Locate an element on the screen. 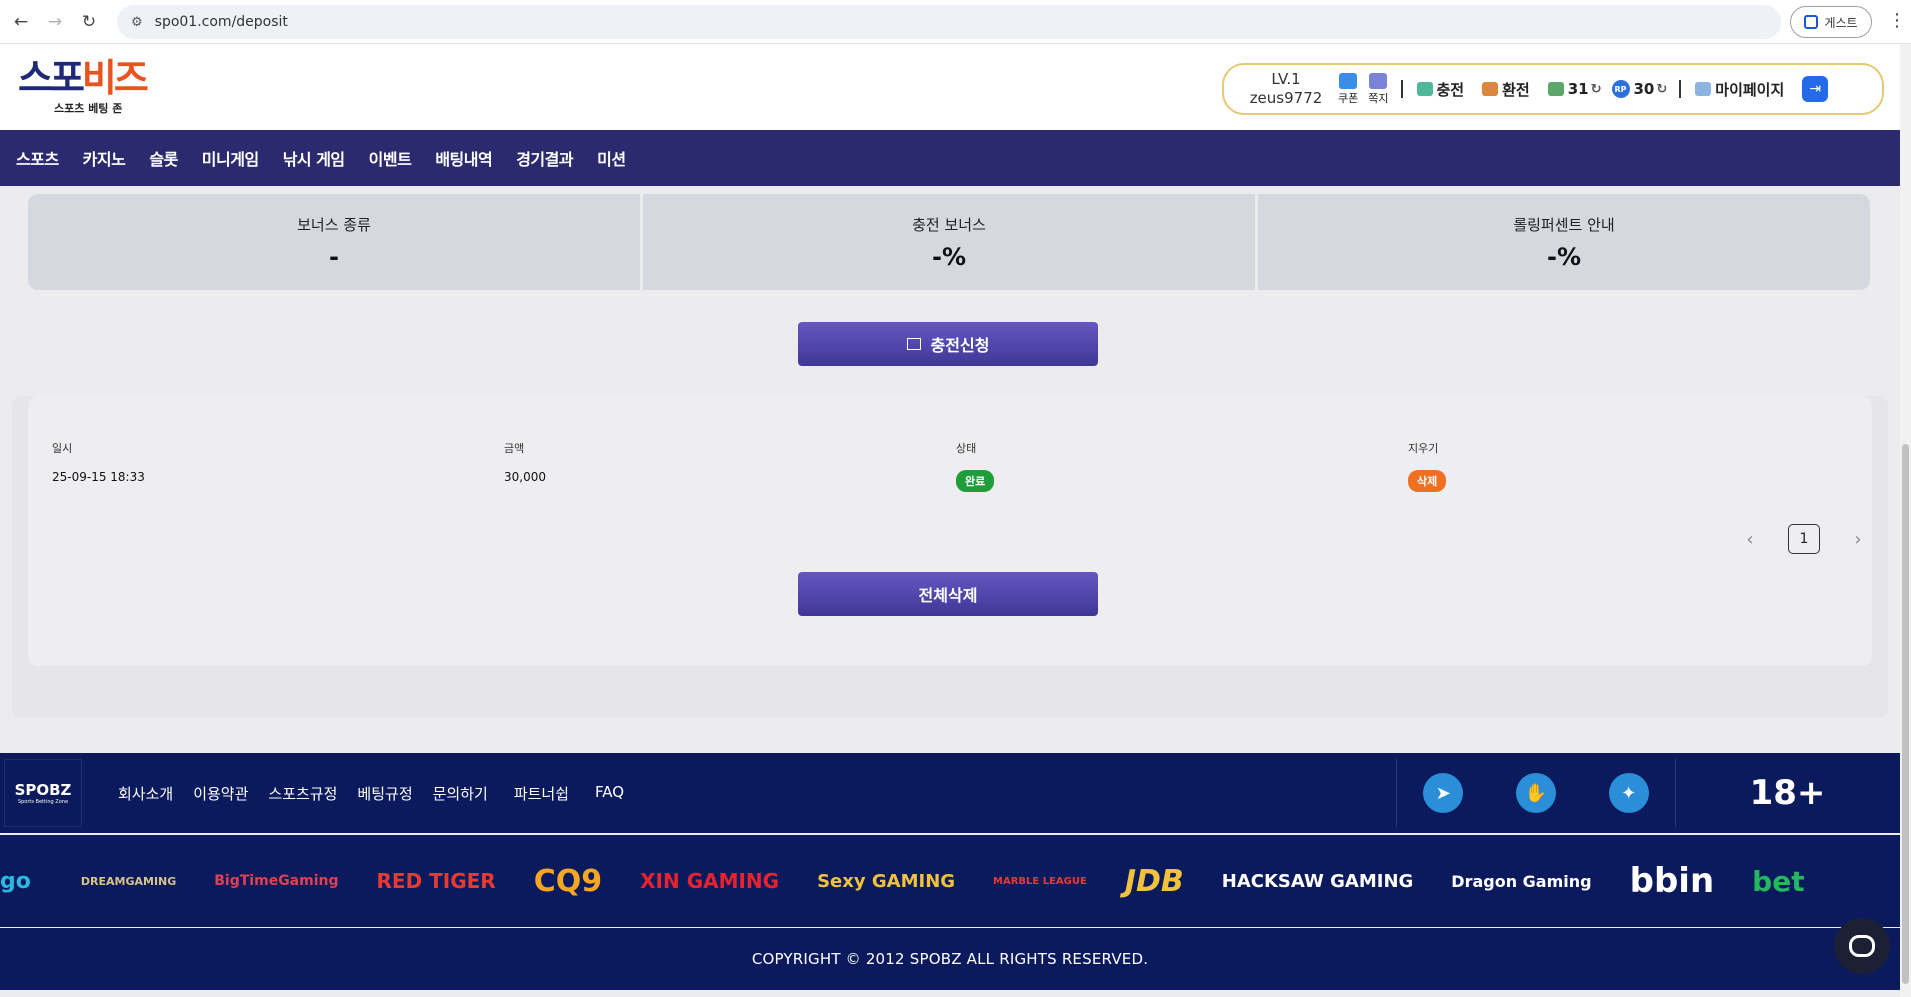  delete-all-button: 전체삭제 is located at coordinates (948, 594).